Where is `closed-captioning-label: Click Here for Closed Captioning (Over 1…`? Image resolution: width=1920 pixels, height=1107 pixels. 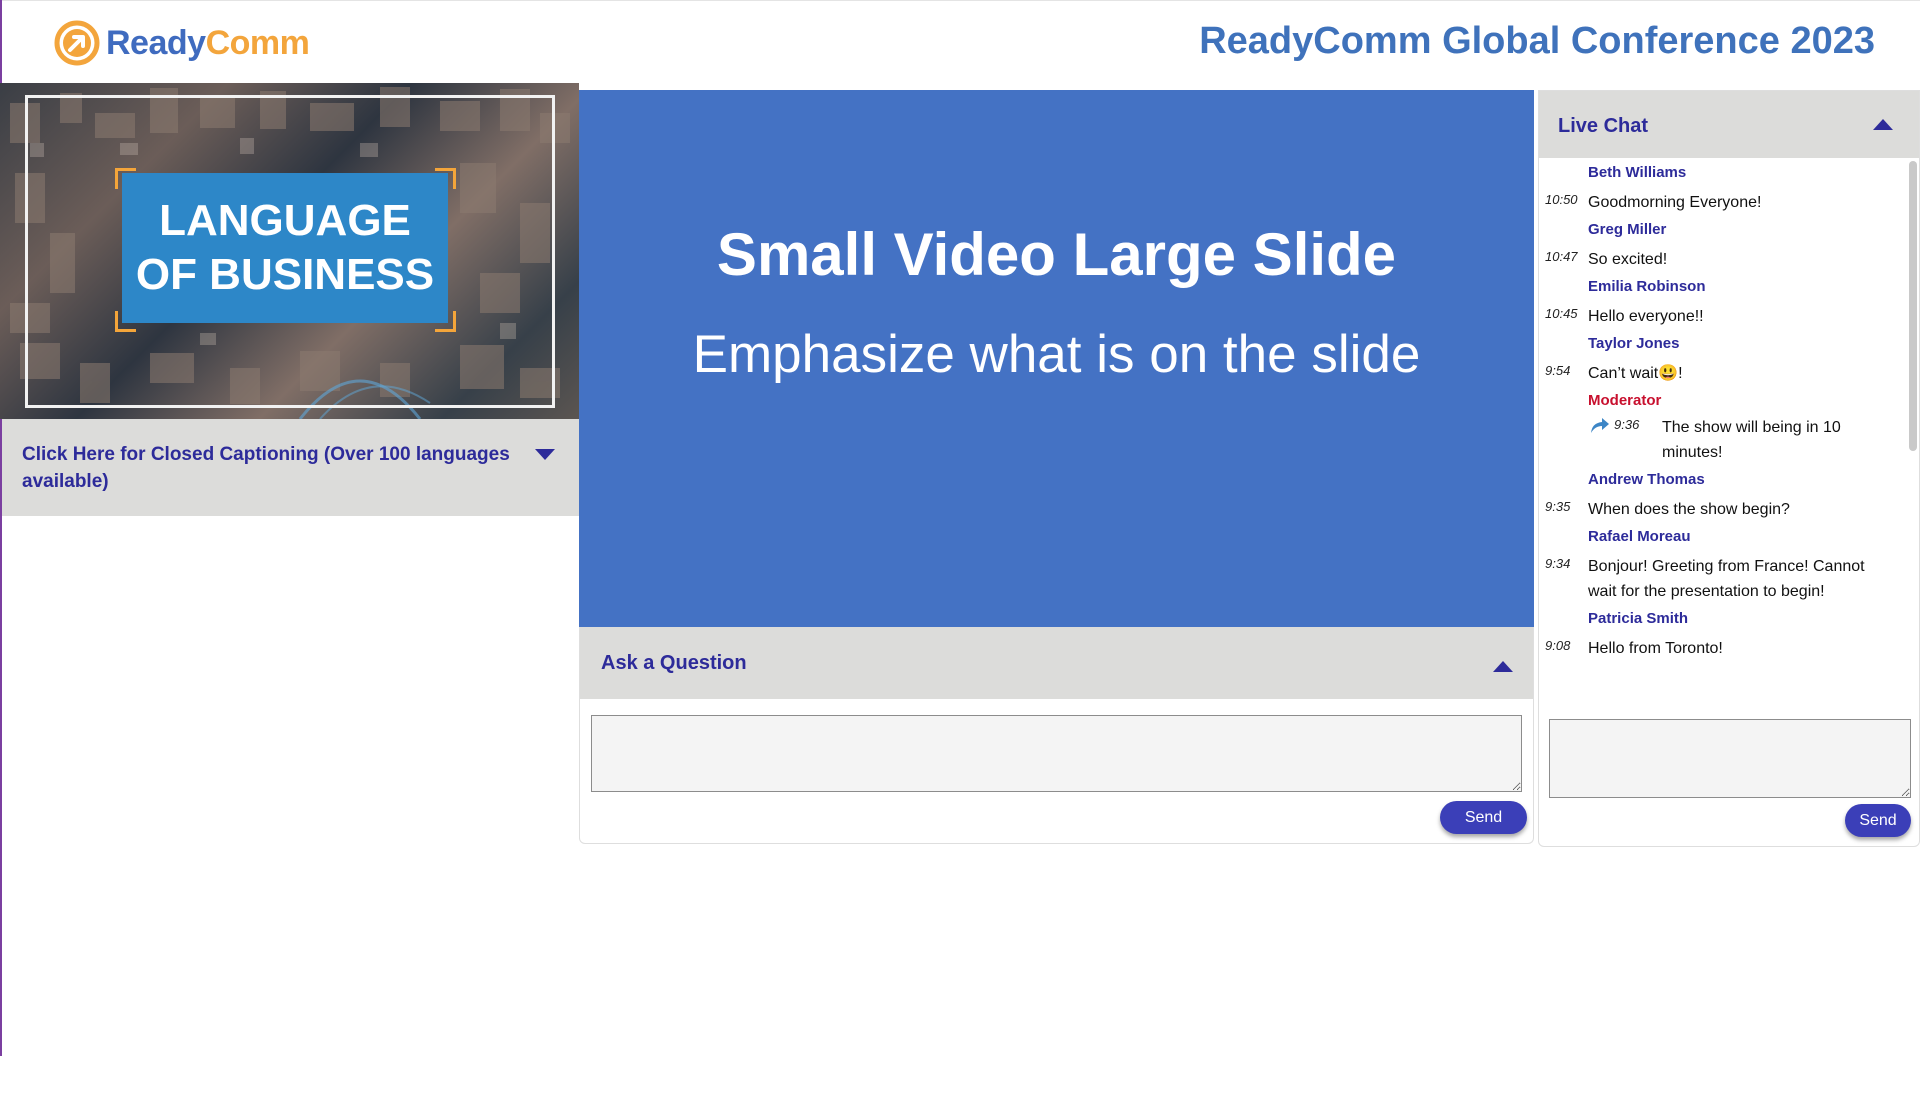 closed-captioning-label: Click Here for Closed Captioning (Over 1… is located at coordinates (266, 468).